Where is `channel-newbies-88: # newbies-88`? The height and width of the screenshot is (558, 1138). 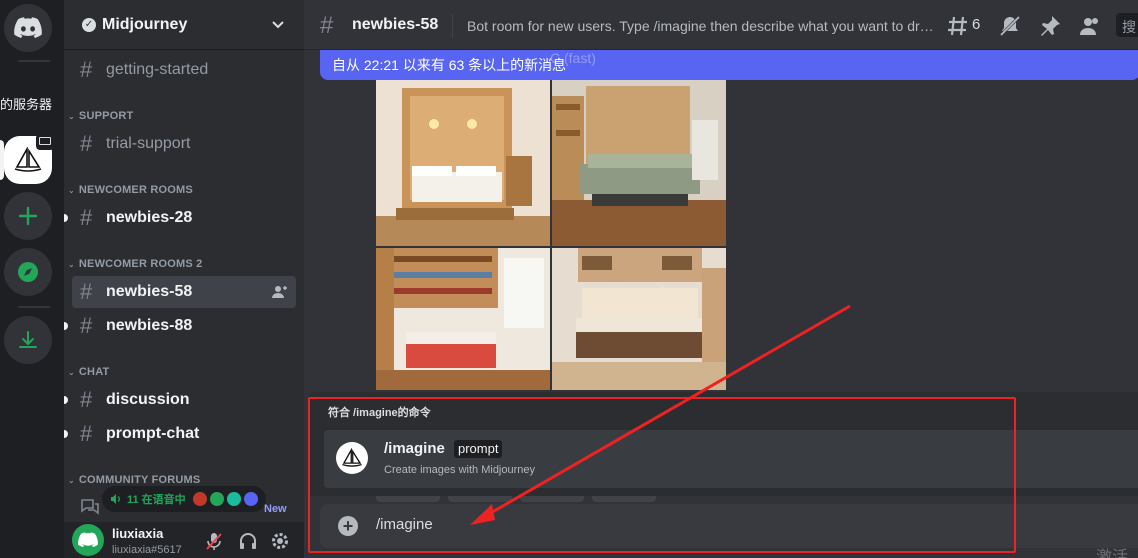 channel-newbies-88: # newbies-88 is located at coordinates (180, 326).